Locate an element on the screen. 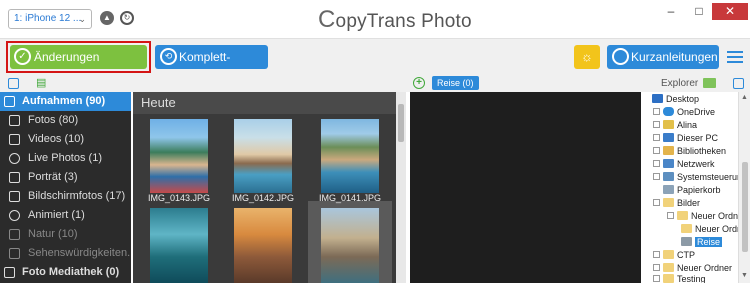 This screenshot has height=283, width=750. tree-item-label: Neuer Ordner is located at coordinates (705, 268).